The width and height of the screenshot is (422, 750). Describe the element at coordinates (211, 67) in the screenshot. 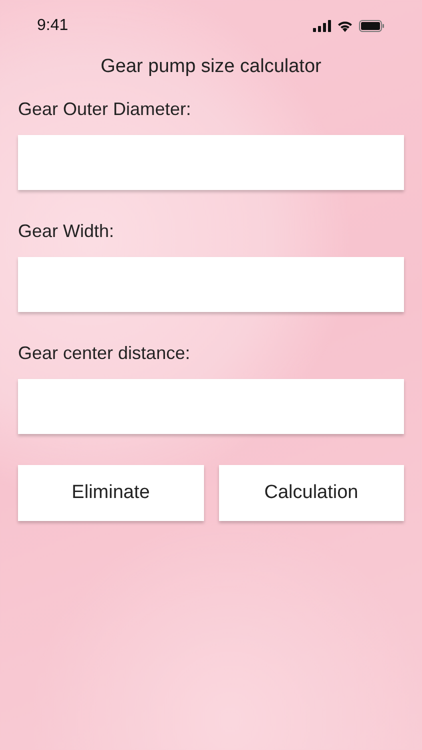

I see `page-title: Gear pump size calculator` at that location.